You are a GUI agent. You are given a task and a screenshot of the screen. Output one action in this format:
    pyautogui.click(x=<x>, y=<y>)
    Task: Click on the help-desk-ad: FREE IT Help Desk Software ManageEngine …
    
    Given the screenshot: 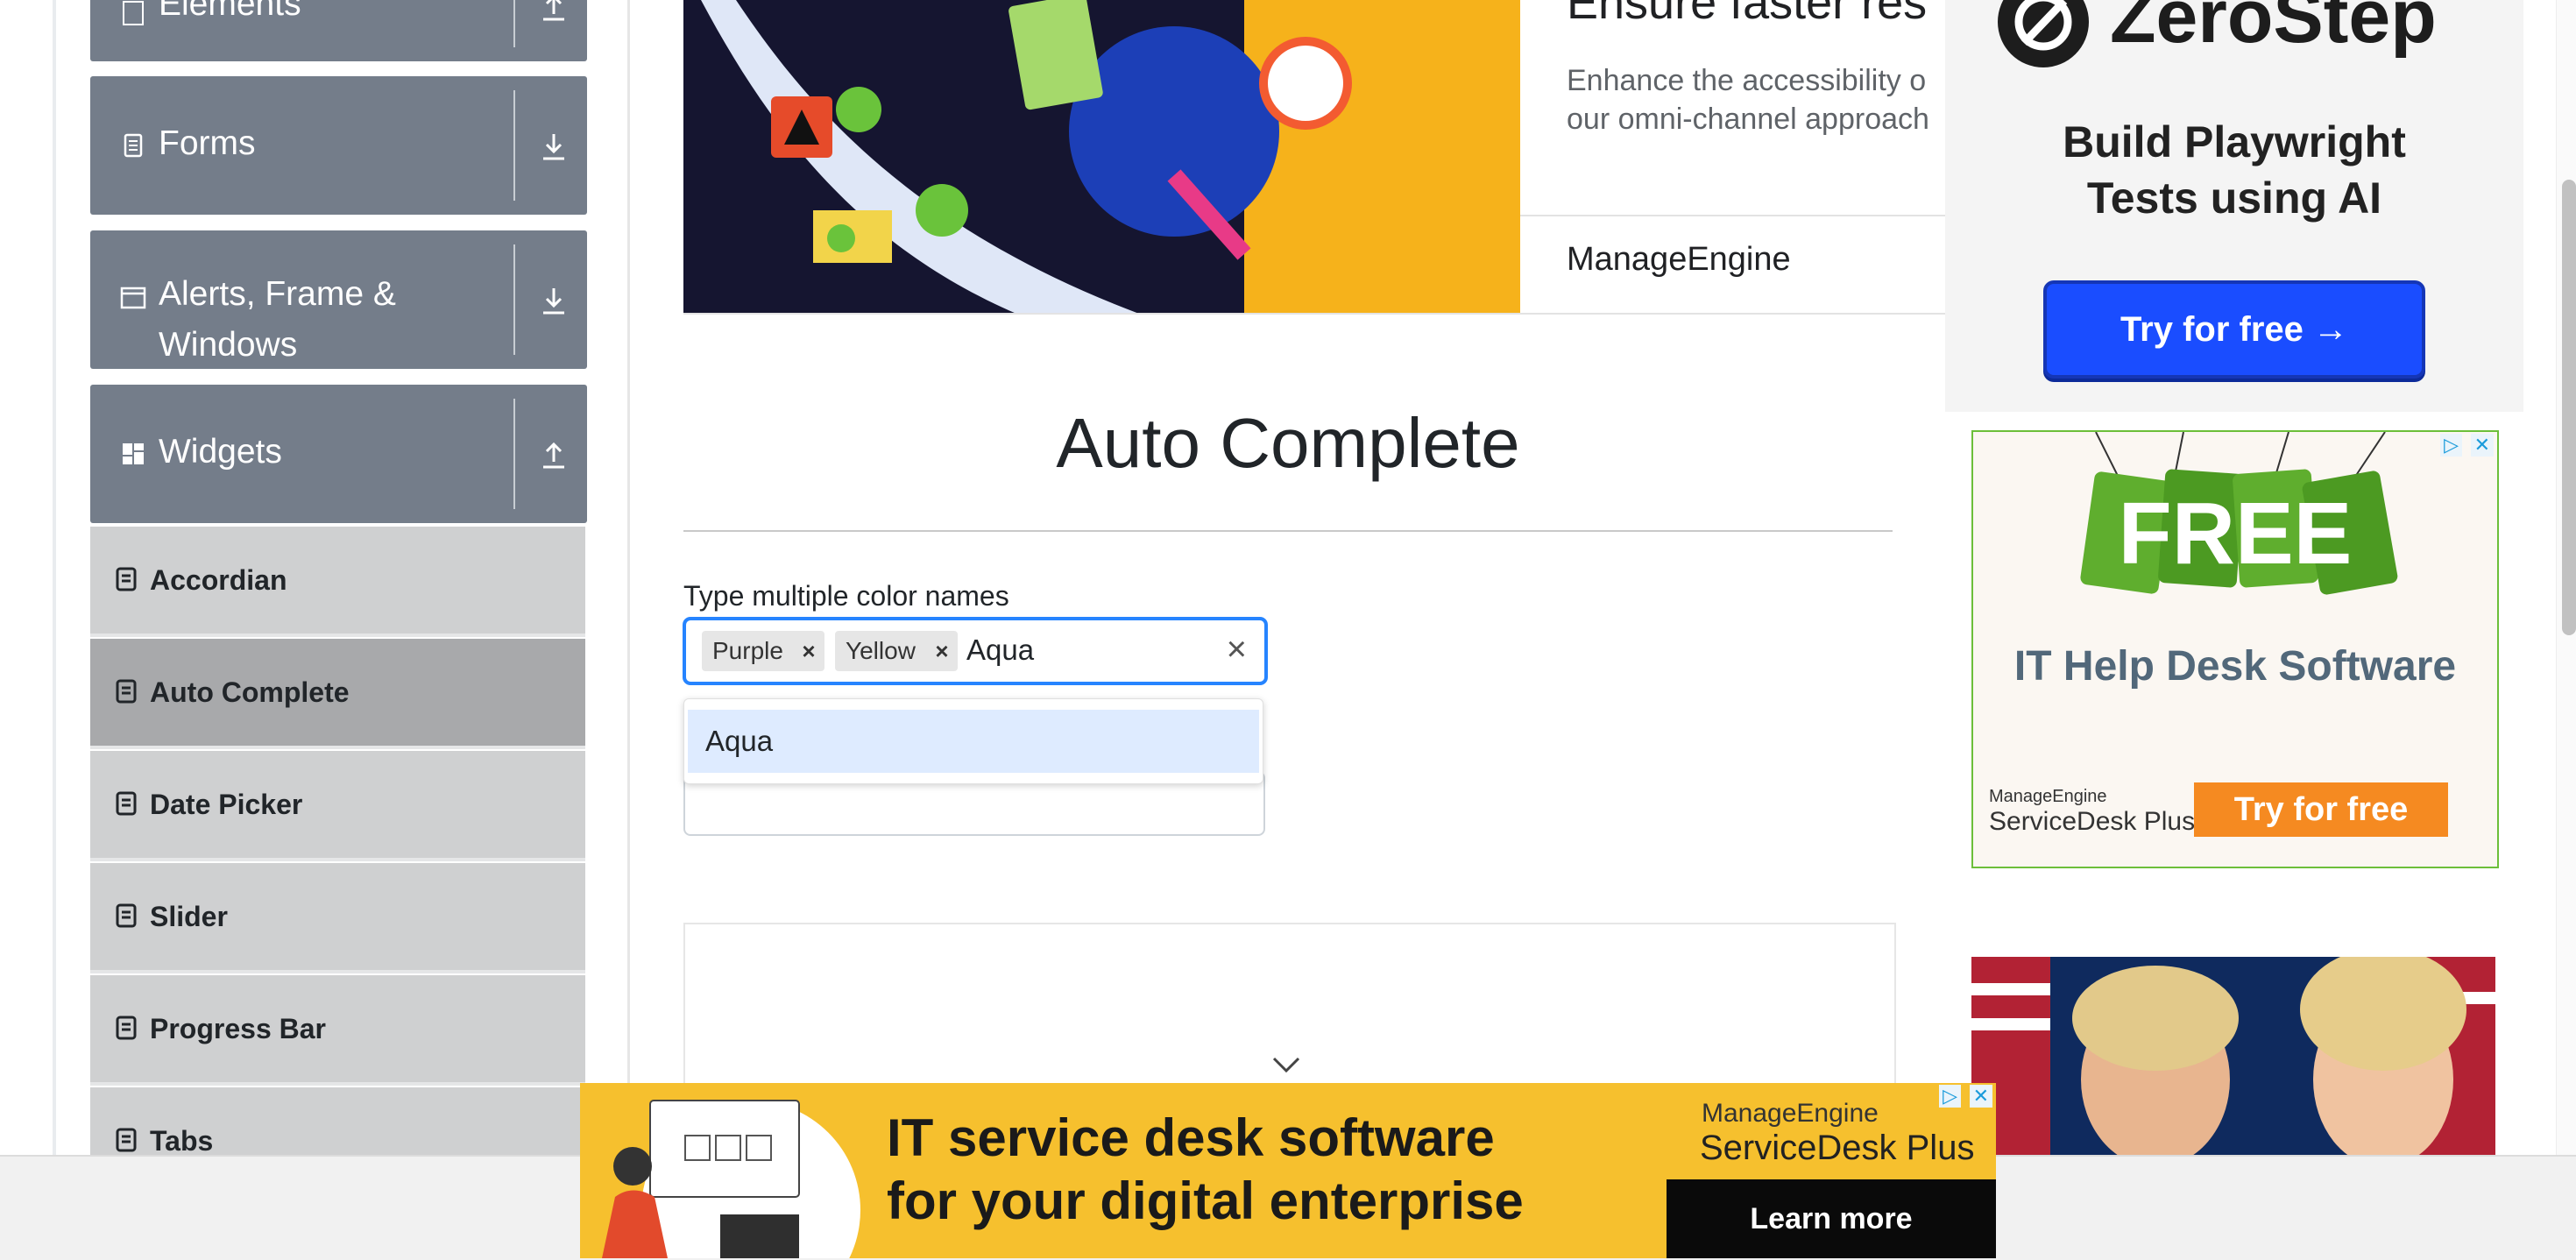 What is the action you would take?
    pyautogui.click(x=2235, y=649)
    